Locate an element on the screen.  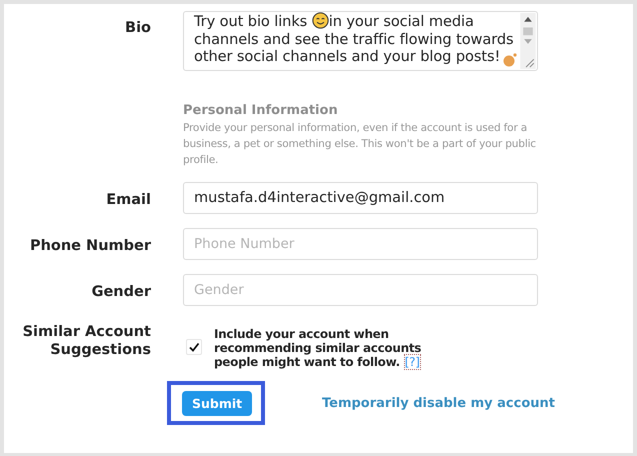
help-link: [?] is located at coordinates (412, 362).